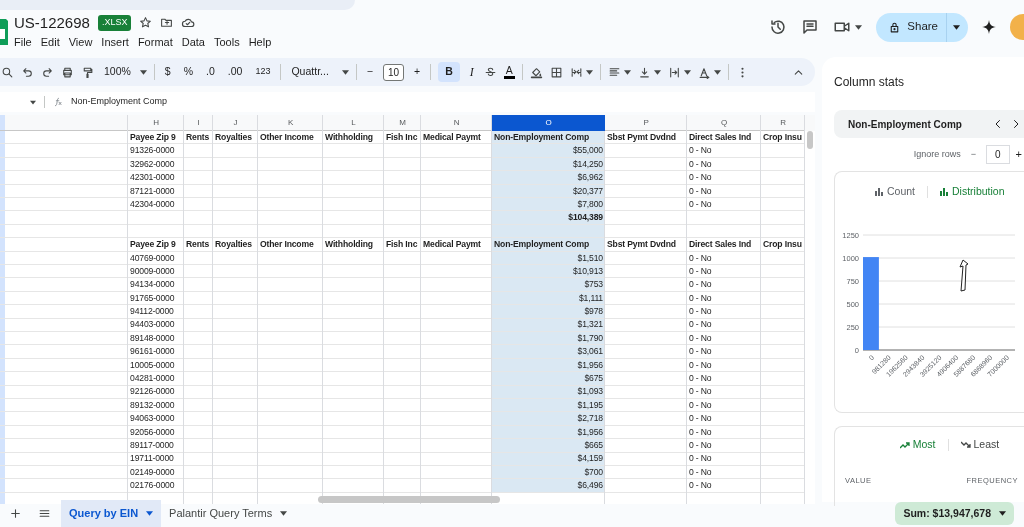 The image size is (1024, 527). I want to click on table-cell-text: Royalties, so click(233, 245).